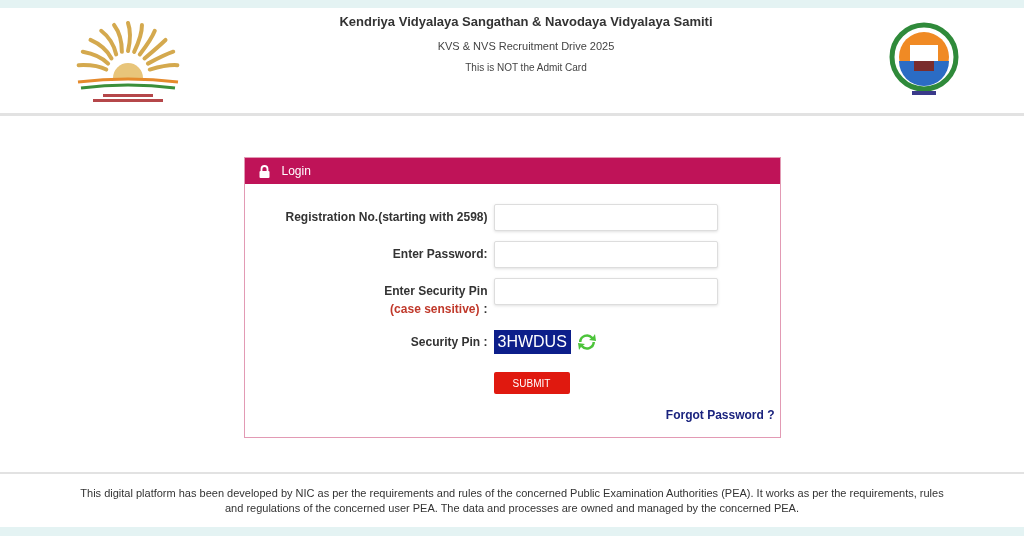 Image resolution: width=1024 pixels, height=536 pixels. I want to click on submit-button: SUBMIT, so click(531, 383).